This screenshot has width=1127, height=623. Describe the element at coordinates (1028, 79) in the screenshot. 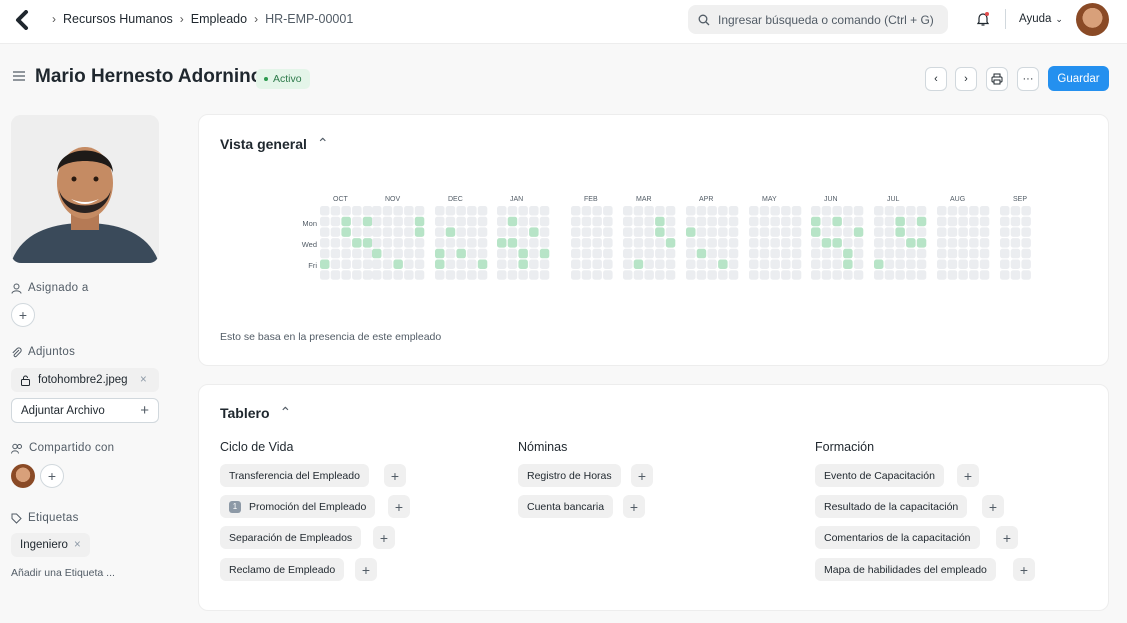

I see `more-actions-button: ···` at that location.